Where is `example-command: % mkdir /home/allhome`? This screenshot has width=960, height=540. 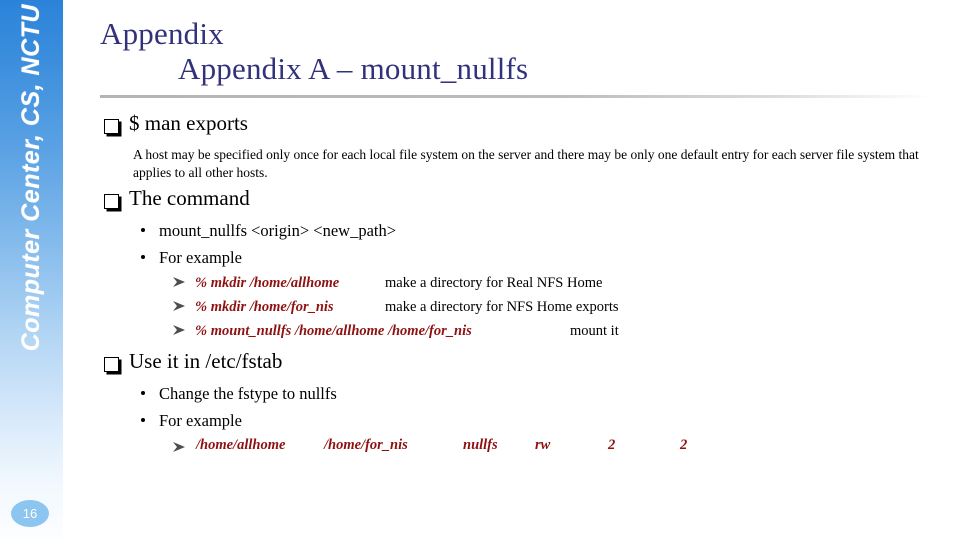
example-command: % mkdir /home/allhome is located at coordinates (267, 283).